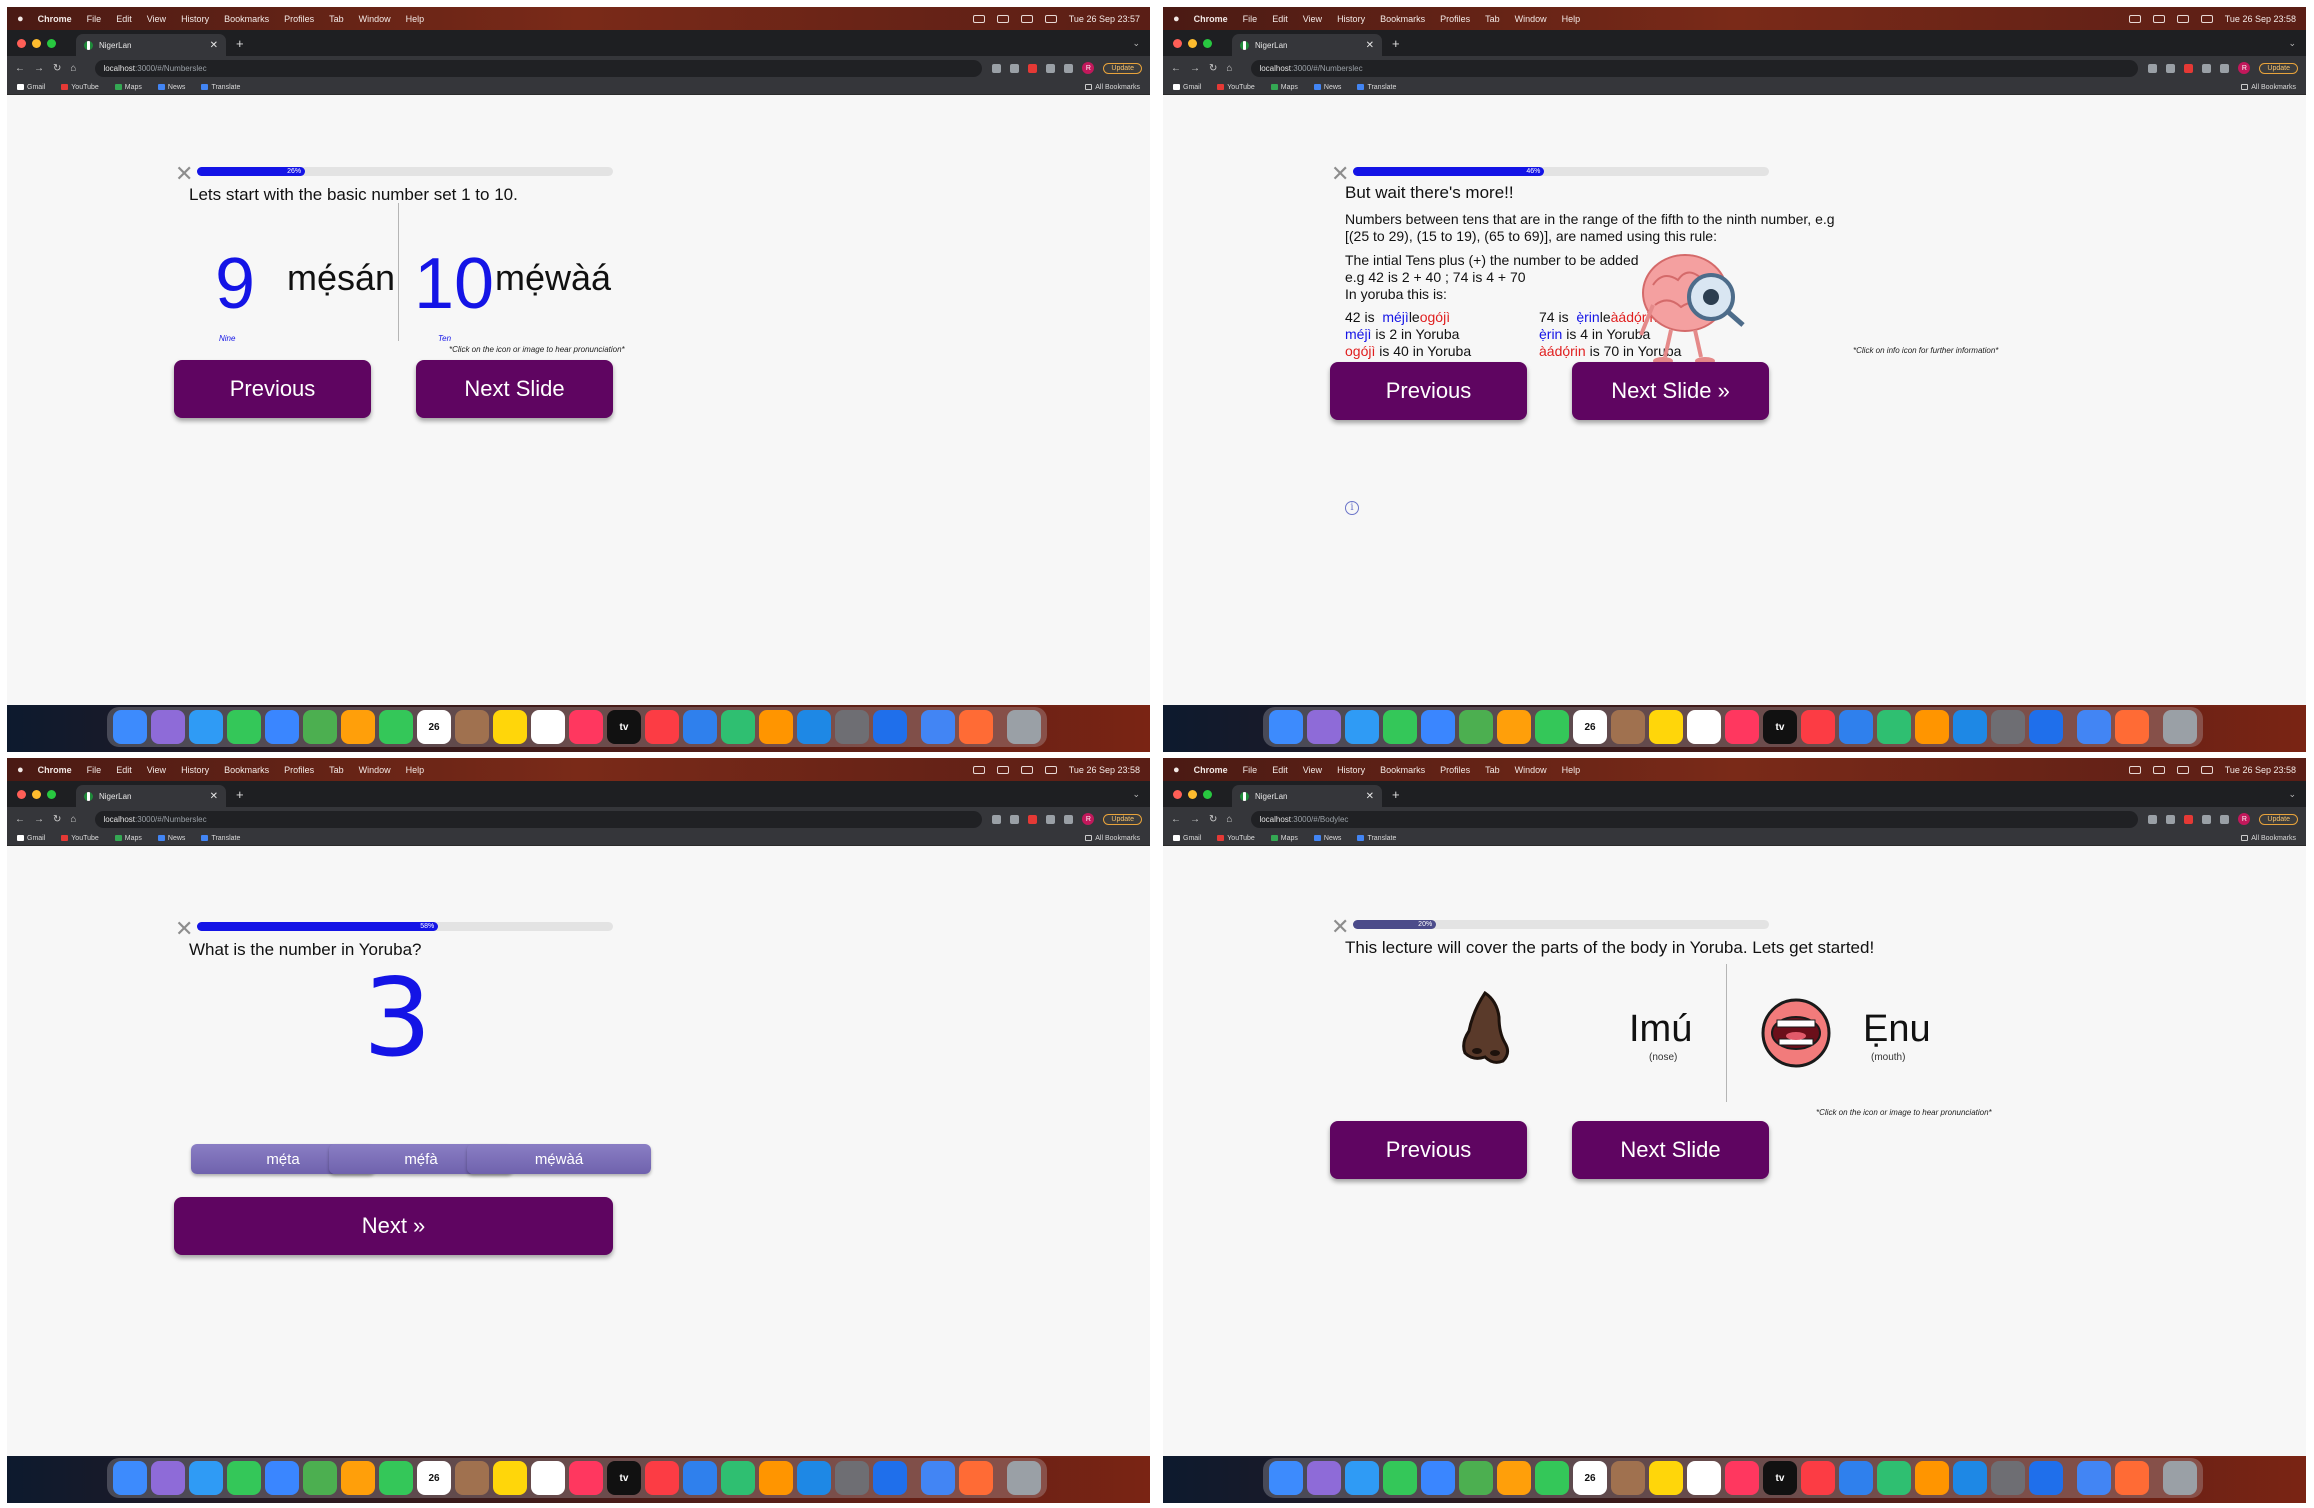 The image size is (2314, 1508). Describe the element at coordinates (586, 1478) in the screenshot. I see `freeform-icon` at that location.